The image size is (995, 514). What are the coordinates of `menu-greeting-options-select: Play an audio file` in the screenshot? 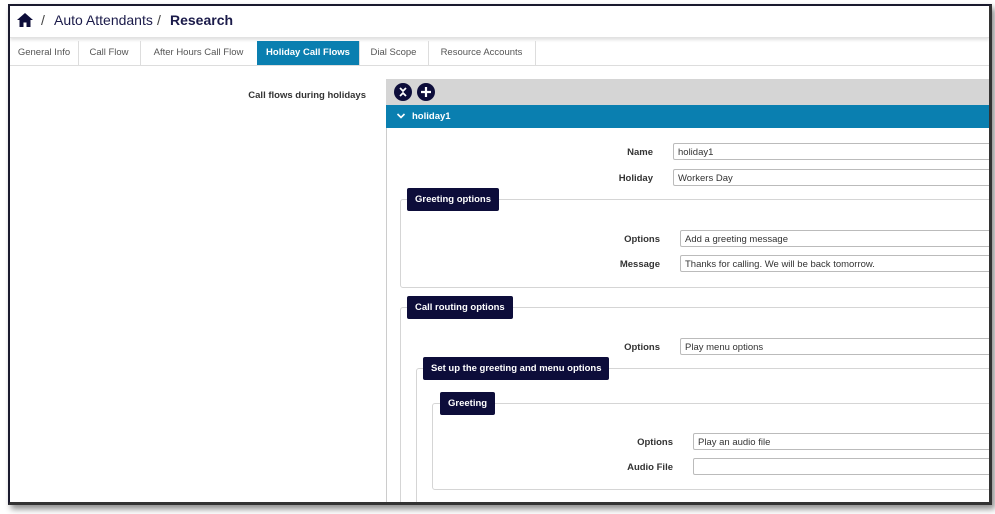 It's located at (841, 441).